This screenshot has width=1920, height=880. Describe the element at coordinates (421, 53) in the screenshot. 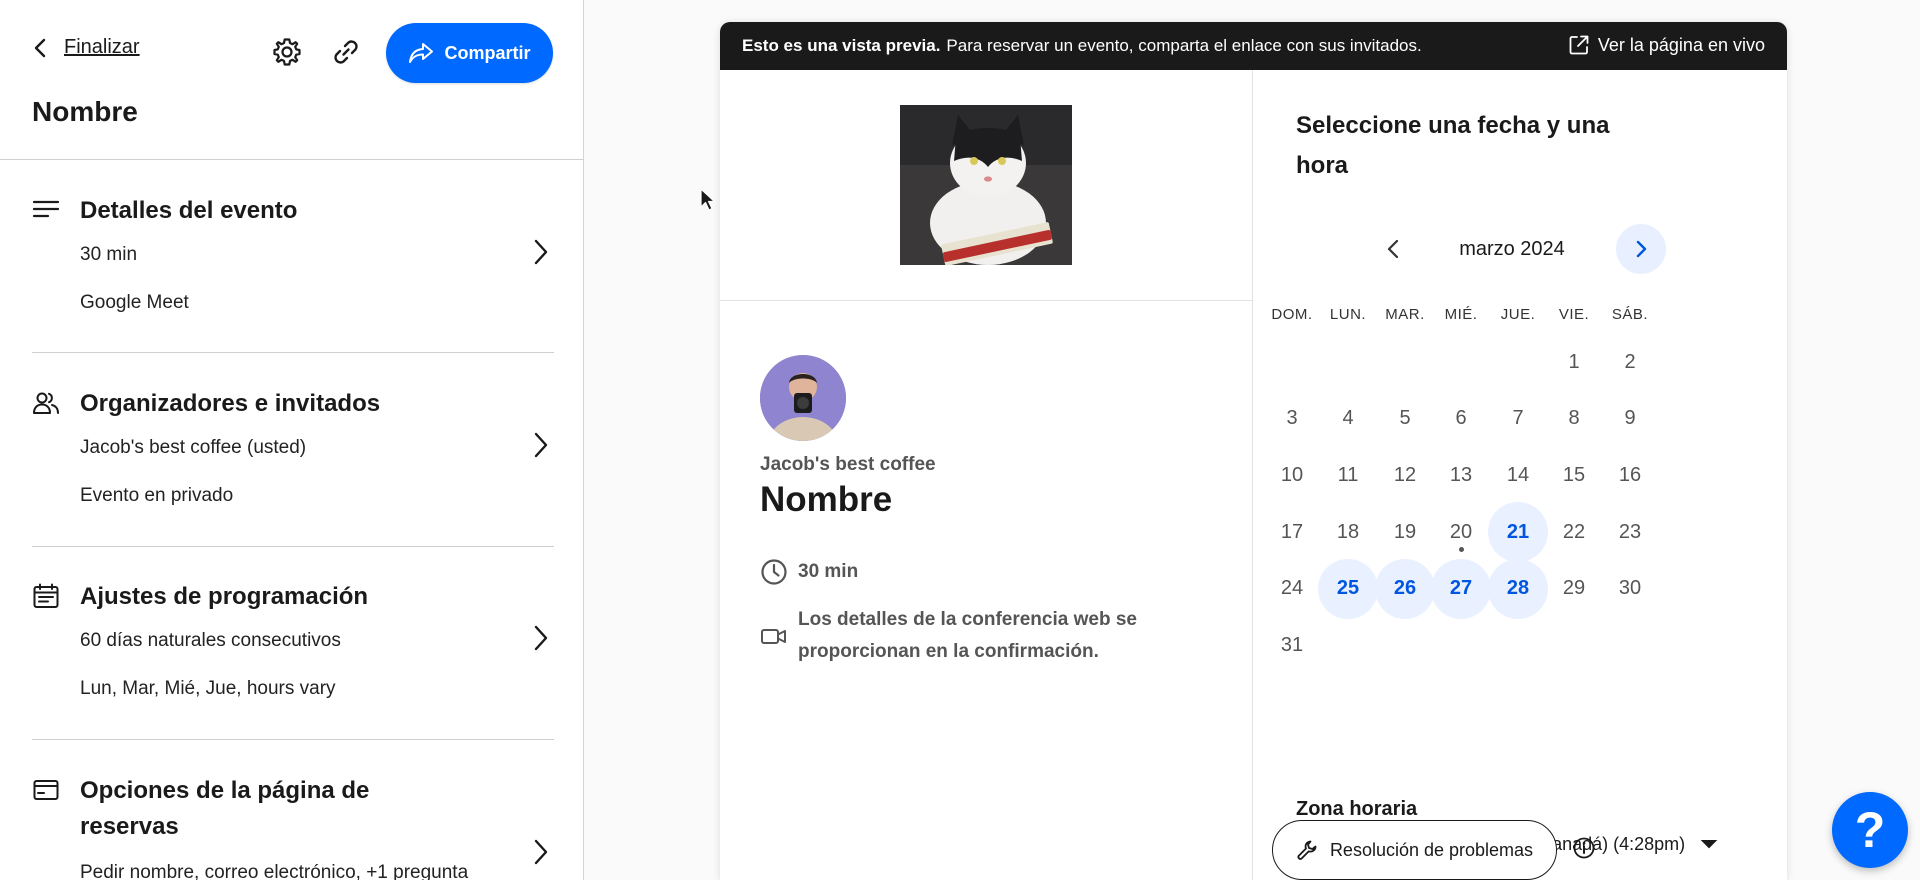

I see `share-arrow-icon` at that location.